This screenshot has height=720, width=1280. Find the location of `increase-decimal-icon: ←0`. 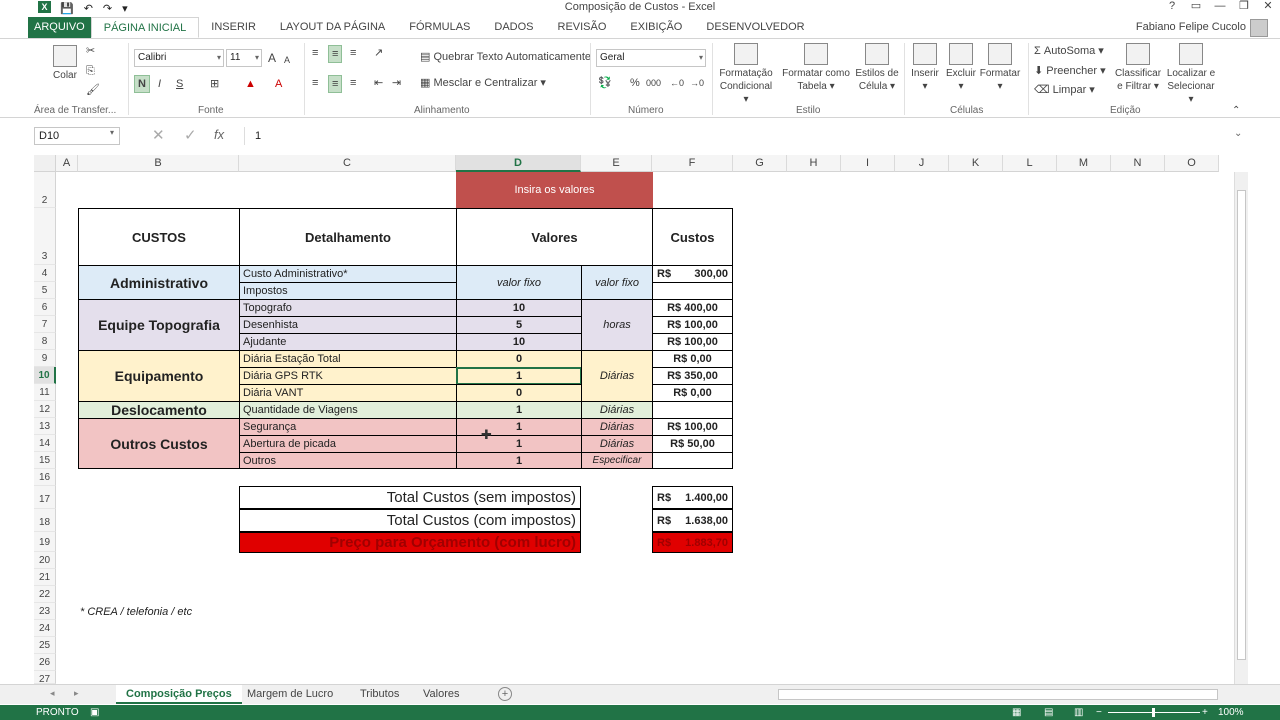

increase-decimal-icon: ←0 is located at coordinates (677, 83).